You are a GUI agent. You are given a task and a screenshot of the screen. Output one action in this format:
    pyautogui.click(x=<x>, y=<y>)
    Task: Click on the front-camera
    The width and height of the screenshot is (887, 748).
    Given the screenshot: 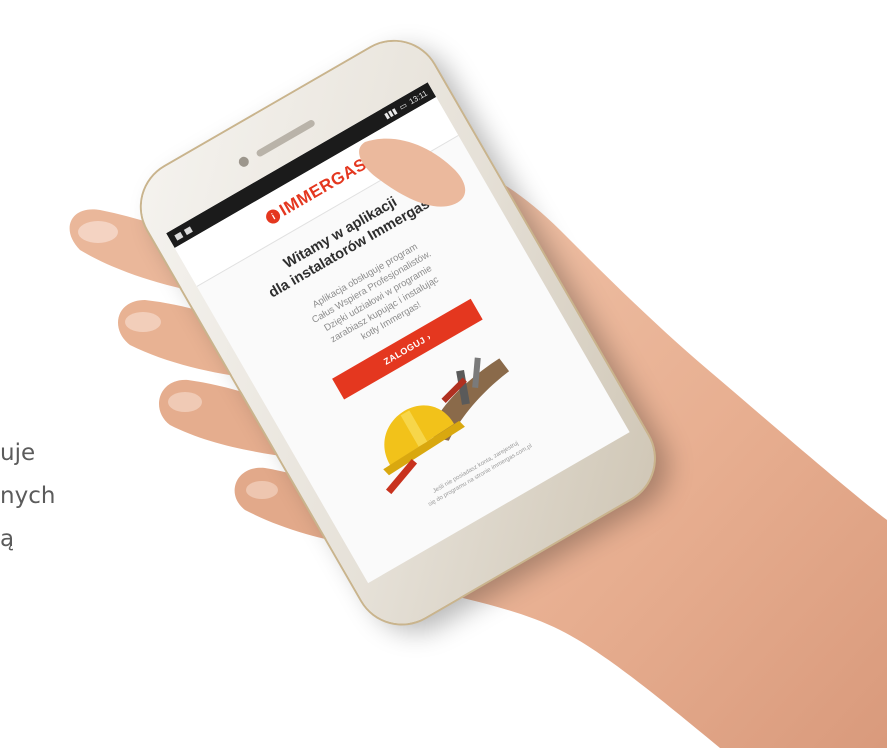 What is the action you would take?
    pyautogui.click(x=243, y=161)
    